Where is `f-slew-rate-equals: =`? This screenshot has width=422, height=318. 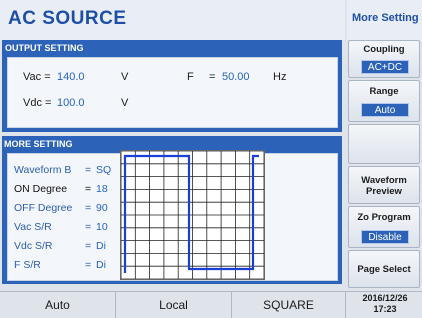
f-slew-rate-equals: = is located at coordinates (88, 265).